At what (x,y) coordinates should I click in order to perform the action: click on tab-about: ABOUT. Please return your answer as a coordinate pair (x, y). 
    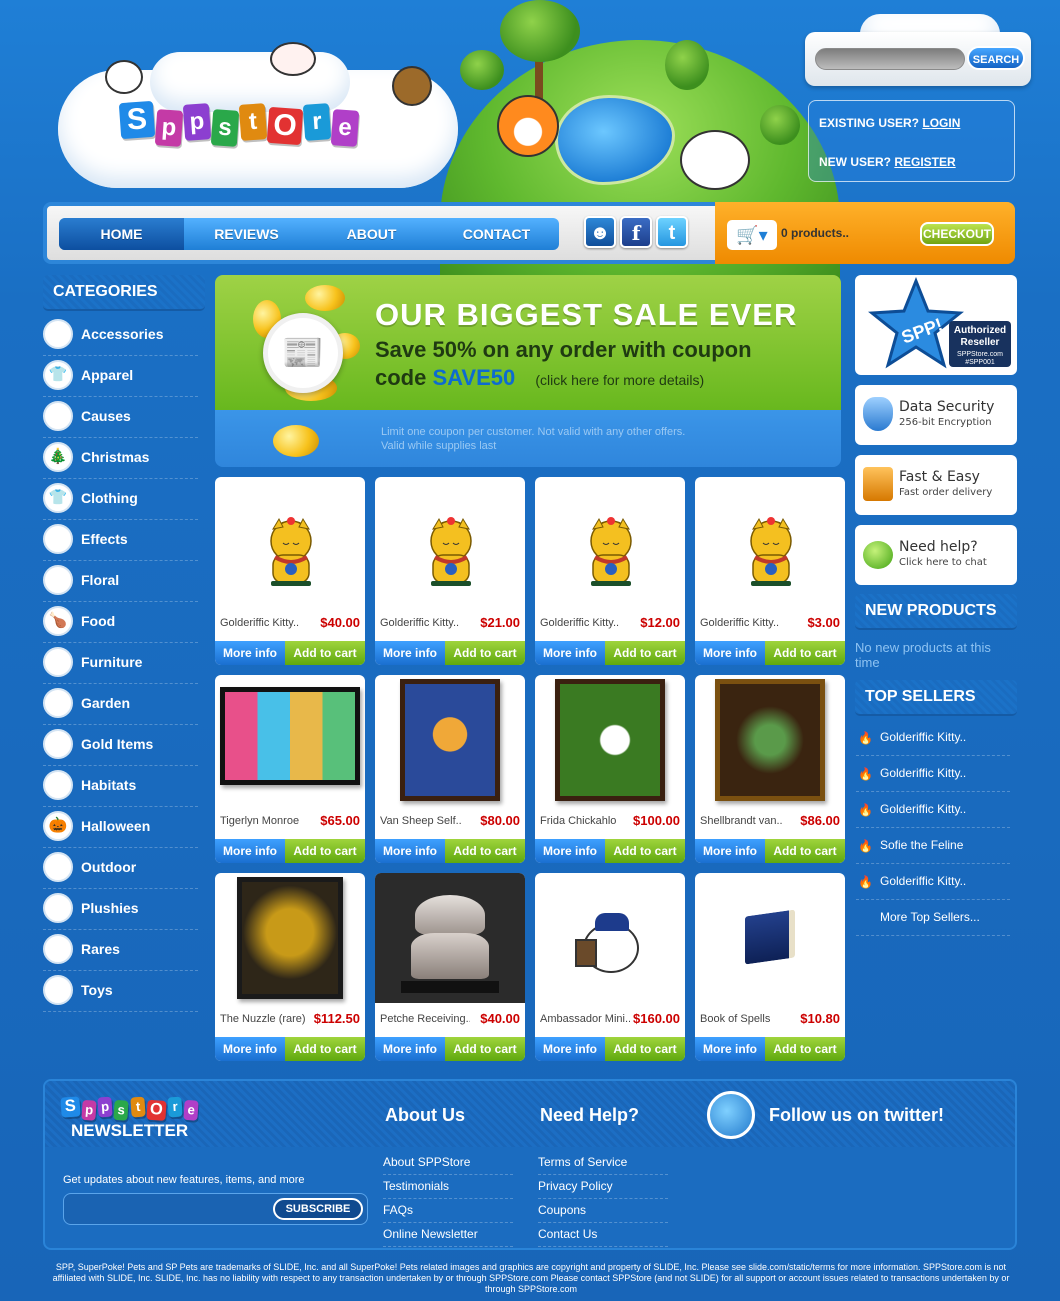
    Looking at the image, I should click on (371, 234).